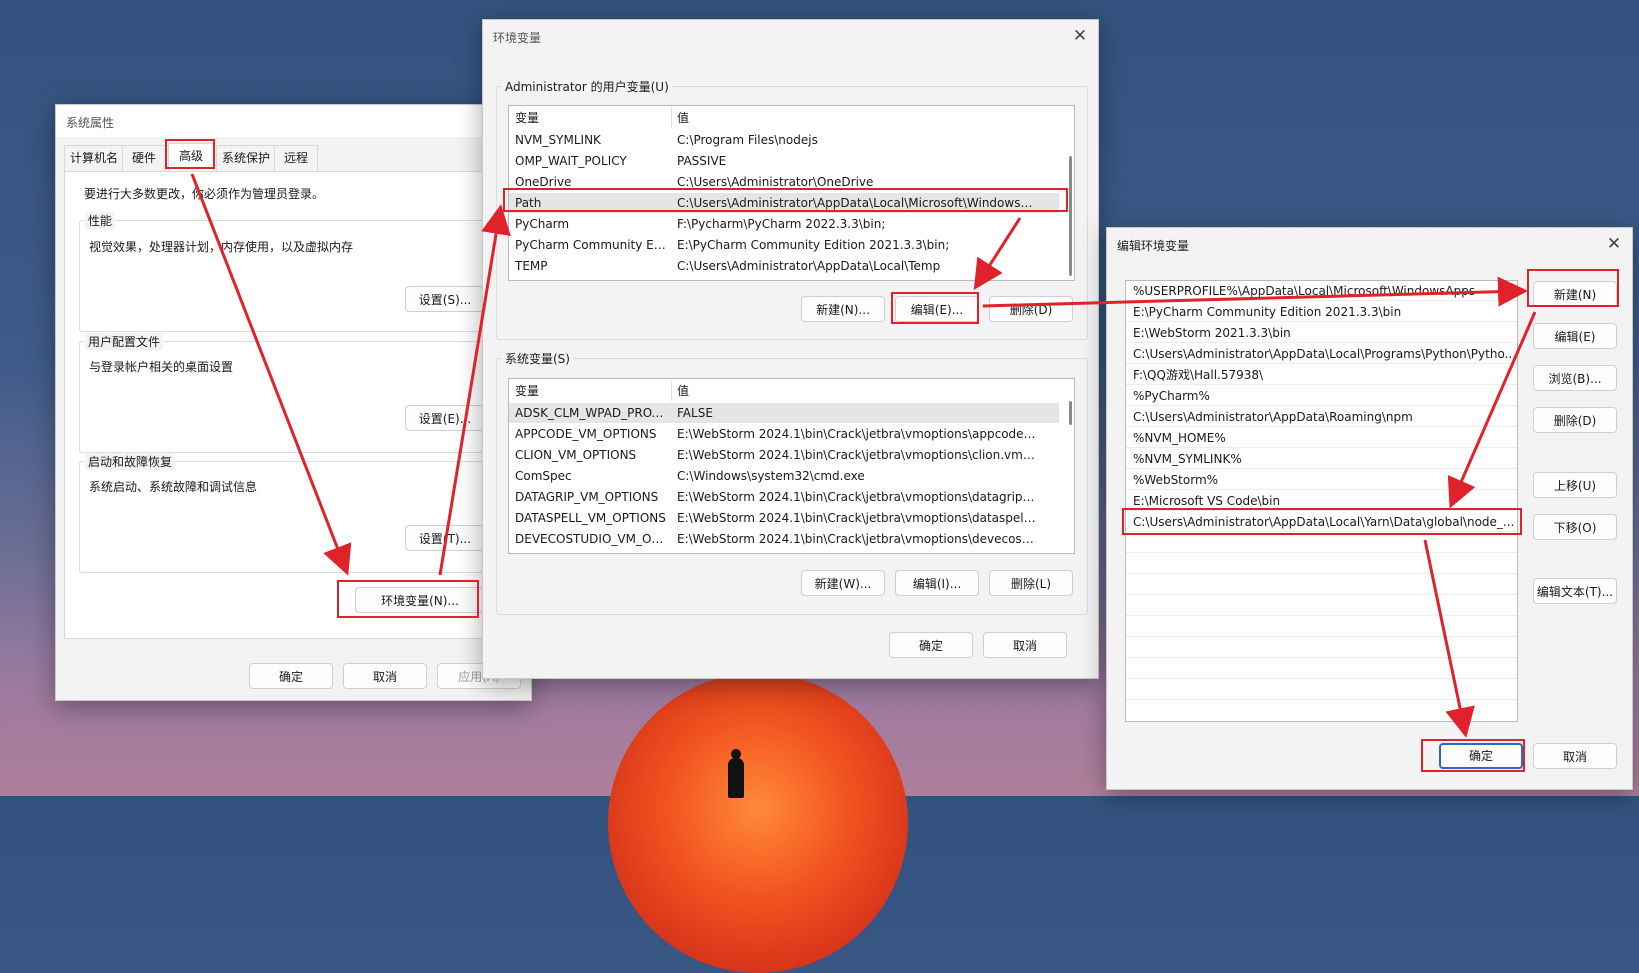 This screenshot has width=1639, height=973. What do you see at coordinates (587, 497) in the screenshot?
I see `cell-variable: DATAGRIP_VM_OPTIONS` at bounding box center [587, 497].